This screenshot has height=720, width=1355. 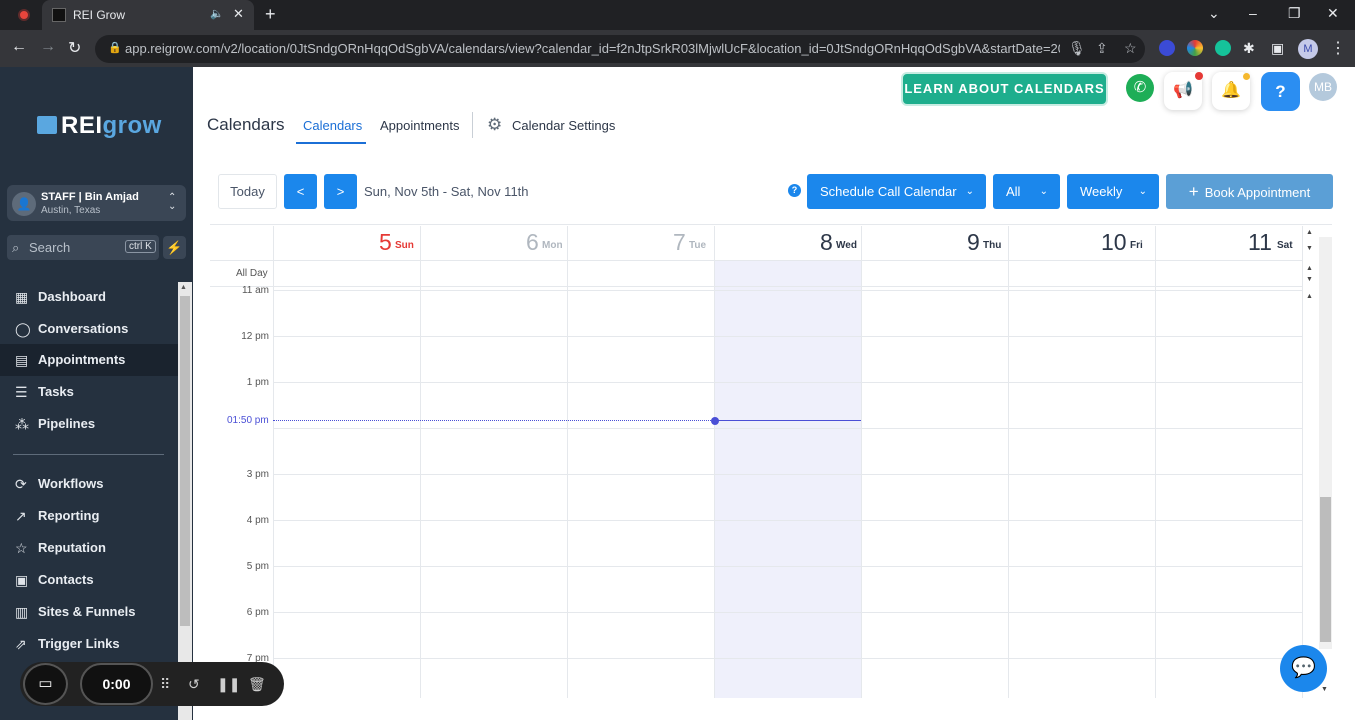 What do you see at coordinates (21, 392) in the screenshot?
I see `tasks-icon: ☰` at bounding box center [21, 392].